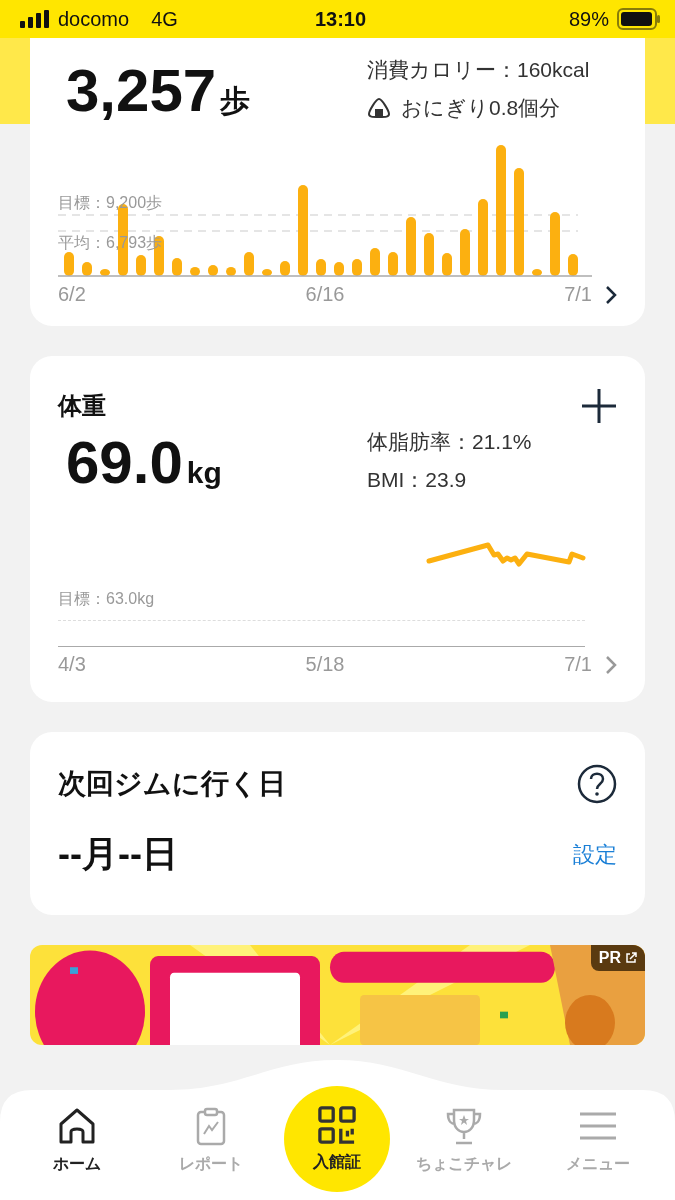 This screenshot has width=675, height=1200. I want to click on battery-icon, so click(639, 19).